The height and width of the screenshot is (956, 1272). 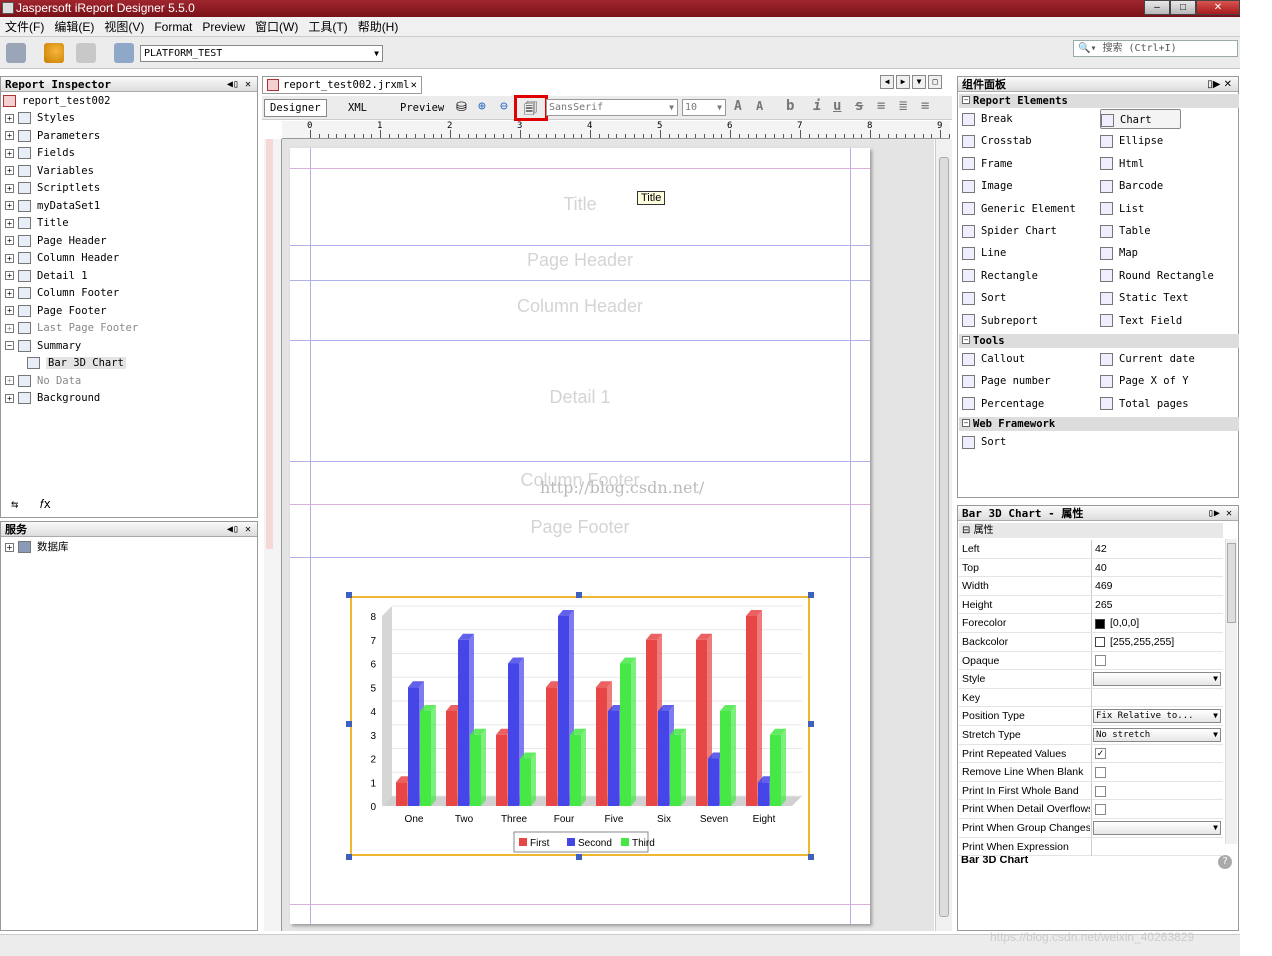 What do you see at coordinates (997, 141) in the screenshot?
I see `palette-item: Crosstab` at bounding box center [997, 141].